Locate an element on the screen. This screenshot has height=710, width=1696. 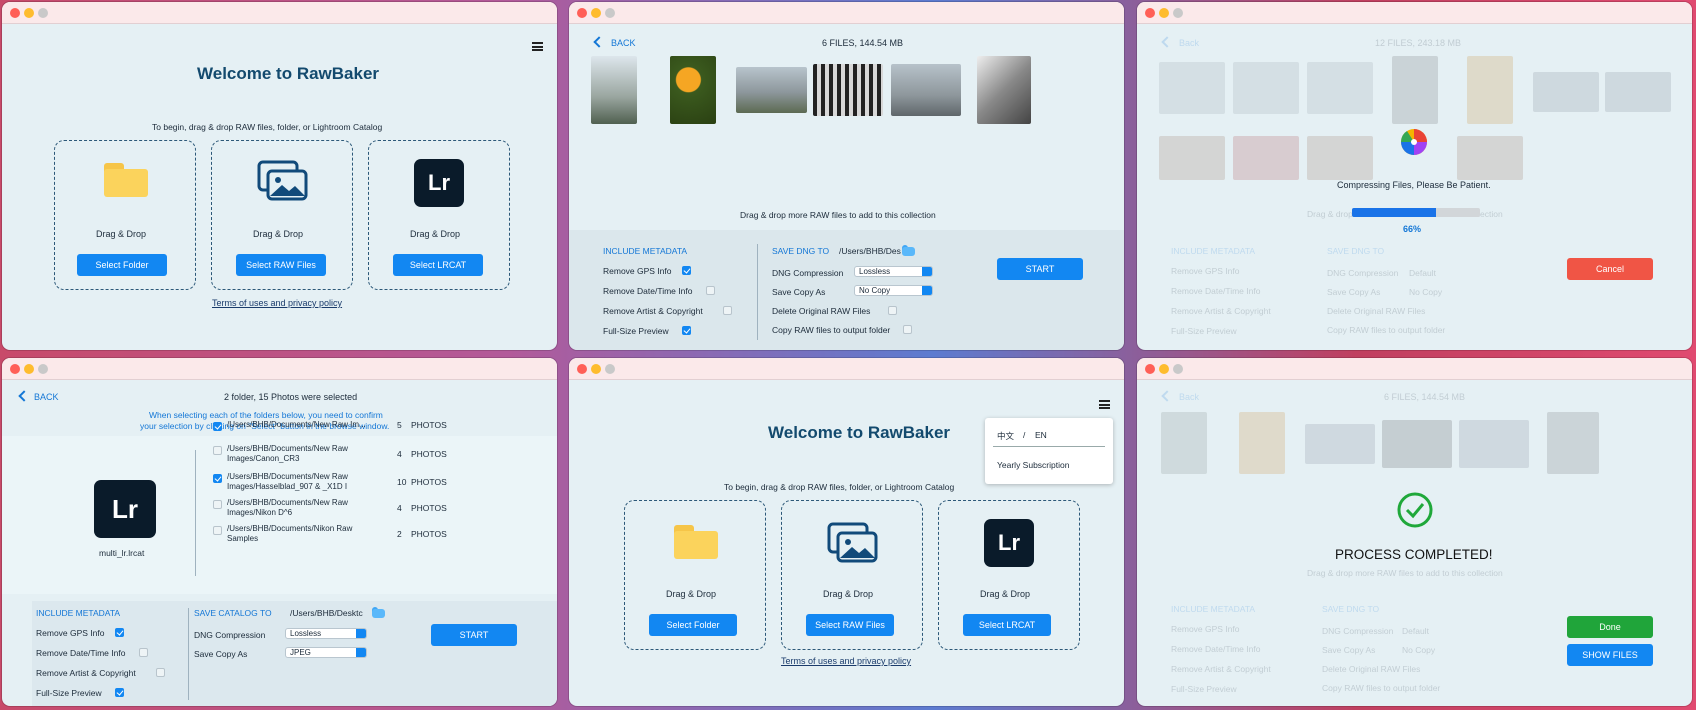
dng-compression-value: Default is located at coordinates (1415, 631).